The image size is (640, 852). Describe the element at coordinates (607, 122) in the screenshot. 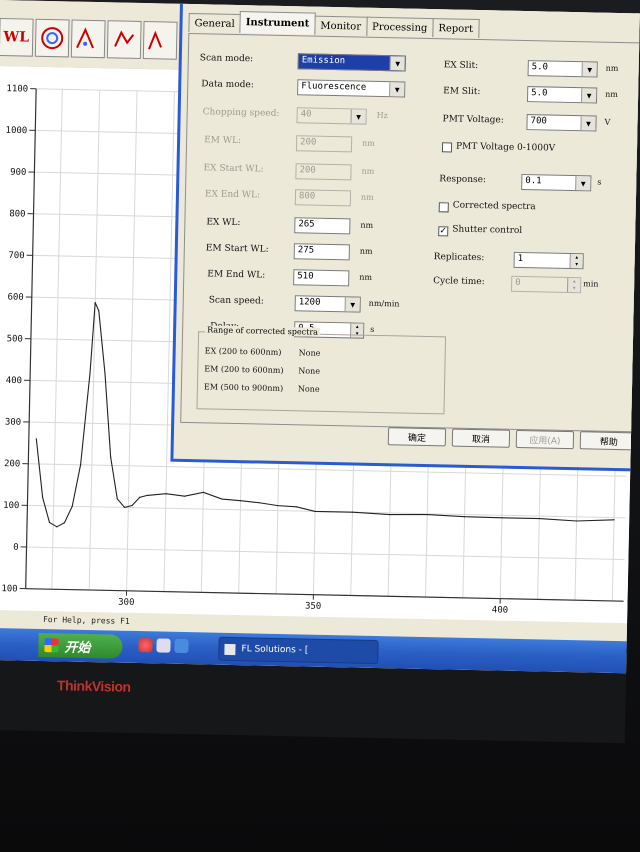

I see `pmt-voltage-unit: V` at that location.